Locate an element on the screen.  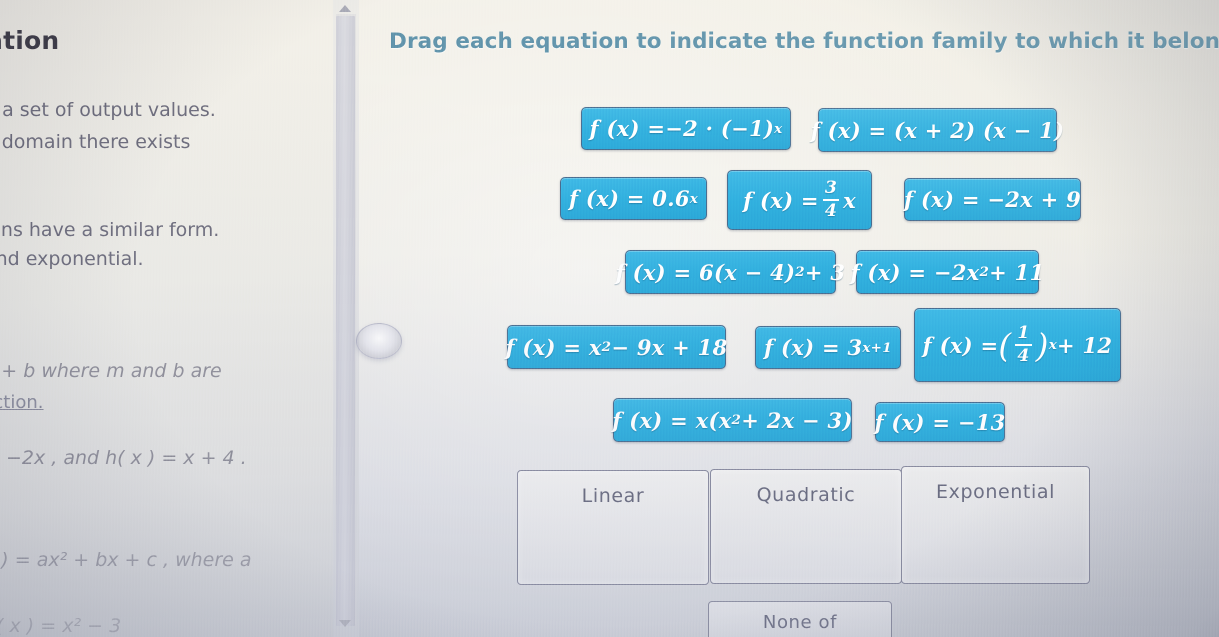
dropzone-linear: Linear is located at coordinates (613, 527).